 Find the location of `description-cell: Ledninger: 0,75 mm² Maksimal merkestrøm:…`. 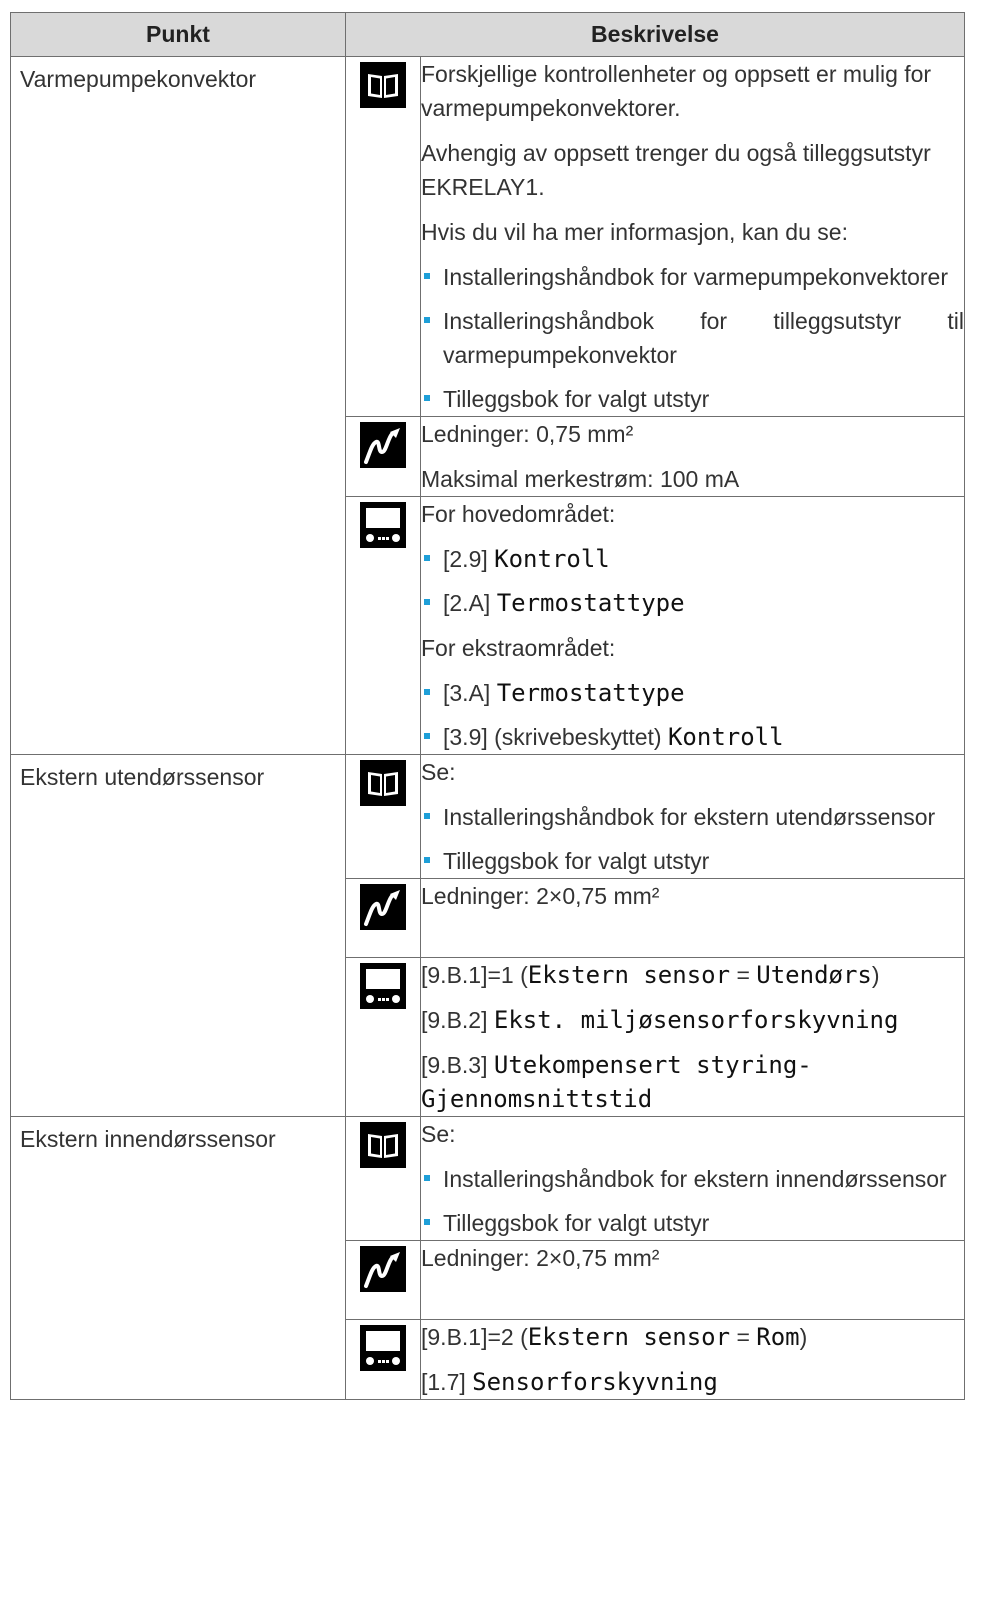

description-cell: Ledninger: 0,75 mm² Maksimal merkestrøm:… is located at coordinates (692, 456).